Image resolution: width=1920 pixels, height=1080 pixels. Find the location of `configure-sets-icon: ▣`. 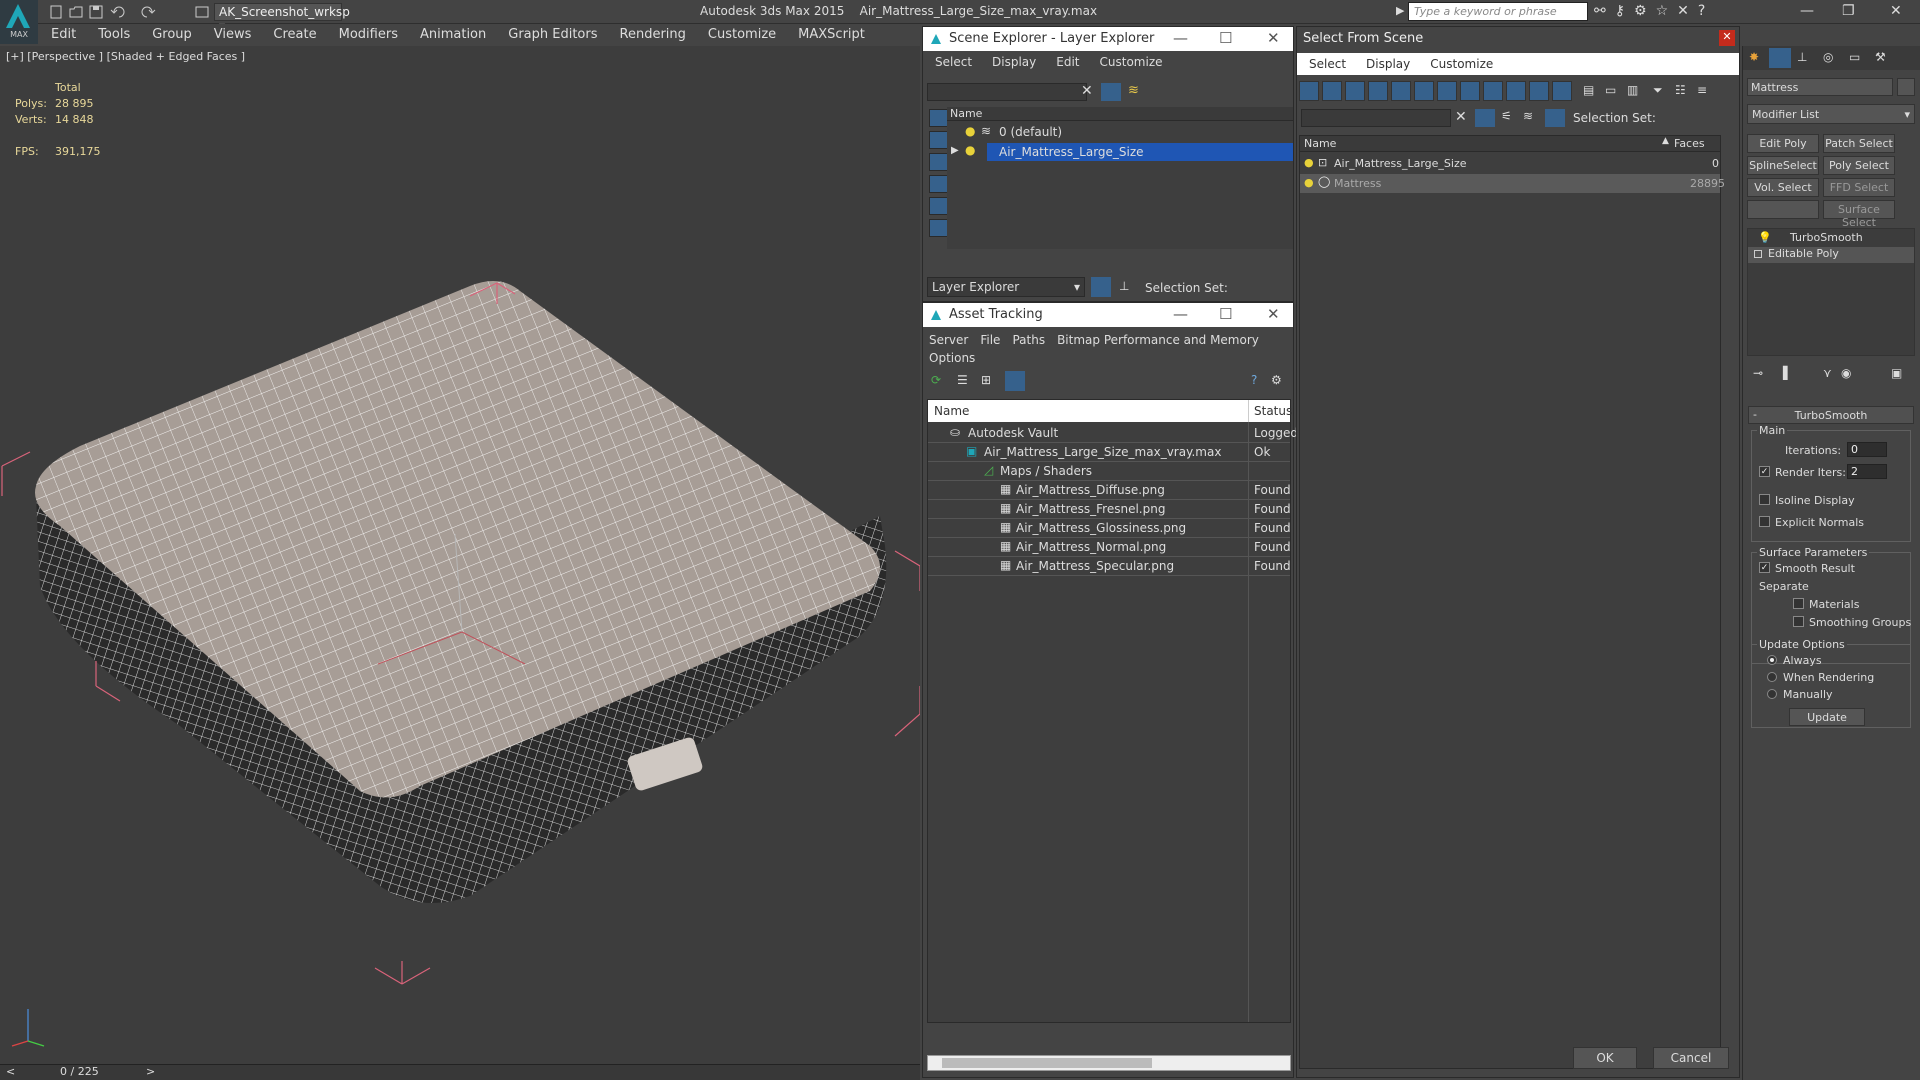

configure-sets-icon: ▣ is located at coordinates (1896, 373).